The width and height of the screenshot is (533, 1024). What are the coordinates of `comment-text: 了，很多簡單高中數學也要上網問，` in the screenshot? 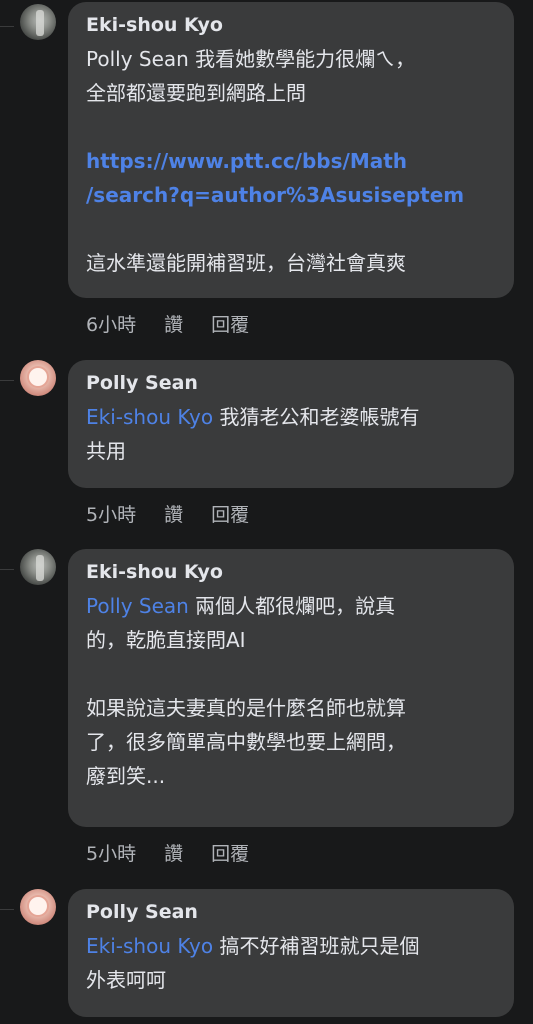 It's located at (246, 742).